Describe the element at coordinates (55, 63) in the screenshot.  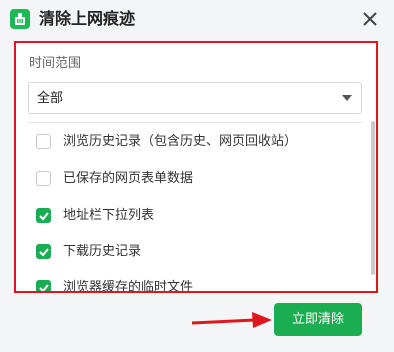
I see `time-range-label: 时间范围` at that location.